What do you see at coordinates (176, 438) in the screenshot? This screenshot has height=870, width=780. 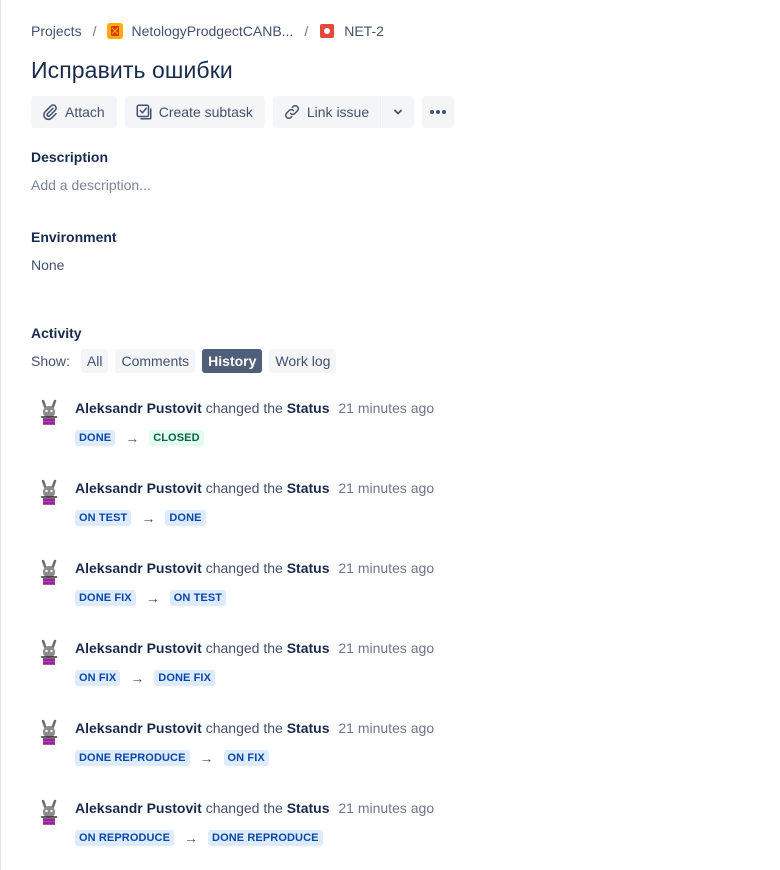 I see `status-to-lozenge: CLOSED` at bounding box center [176, 438].